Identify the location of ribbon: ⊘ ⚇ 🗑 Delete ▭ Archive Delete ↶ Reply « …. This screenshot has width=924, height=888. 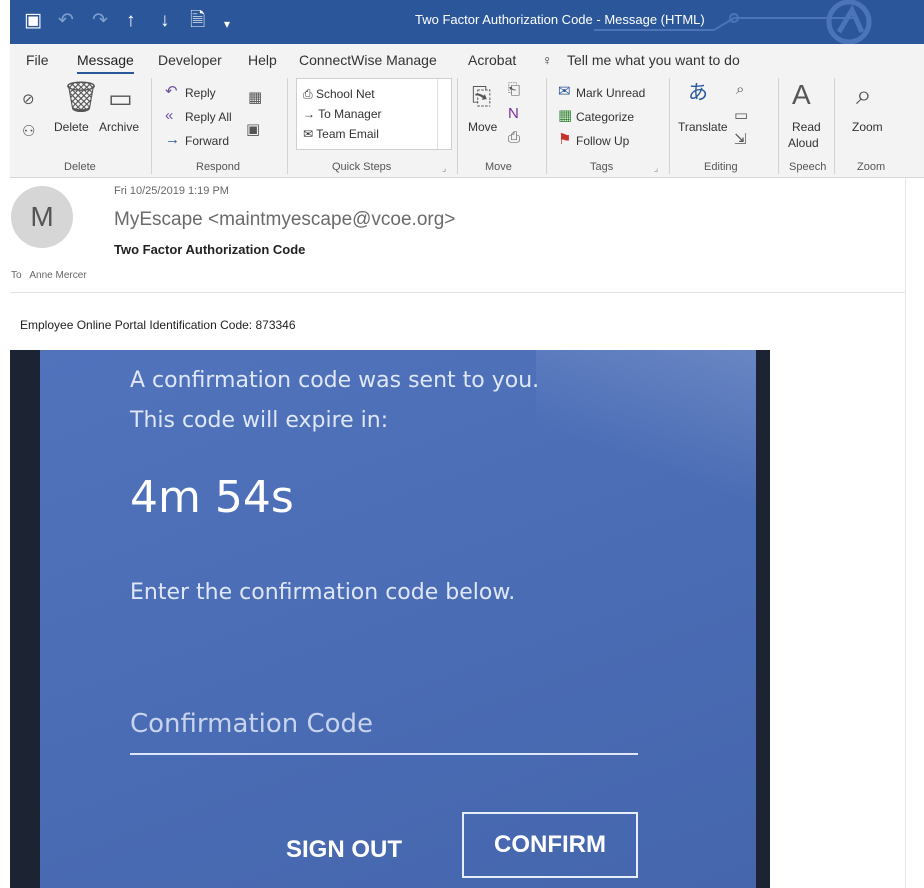
(467, 126).